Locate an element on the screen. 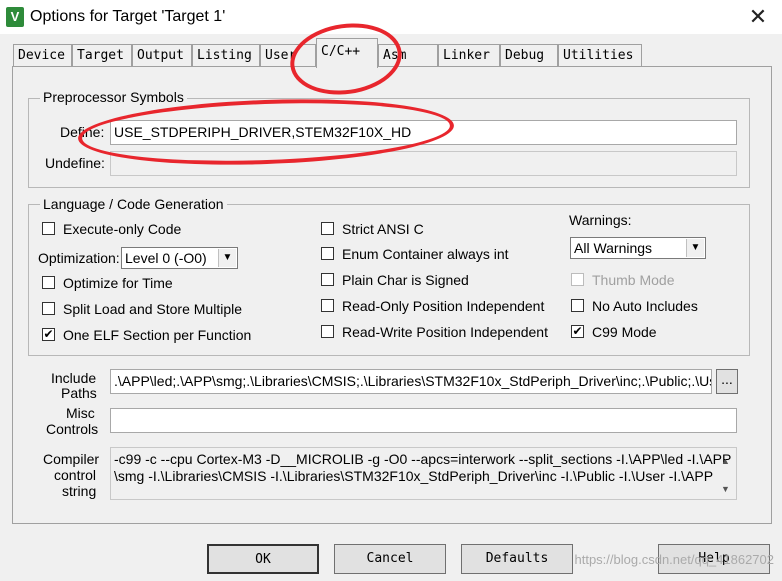  thumb-mode-checkbox is located at coordinates (577, 279).